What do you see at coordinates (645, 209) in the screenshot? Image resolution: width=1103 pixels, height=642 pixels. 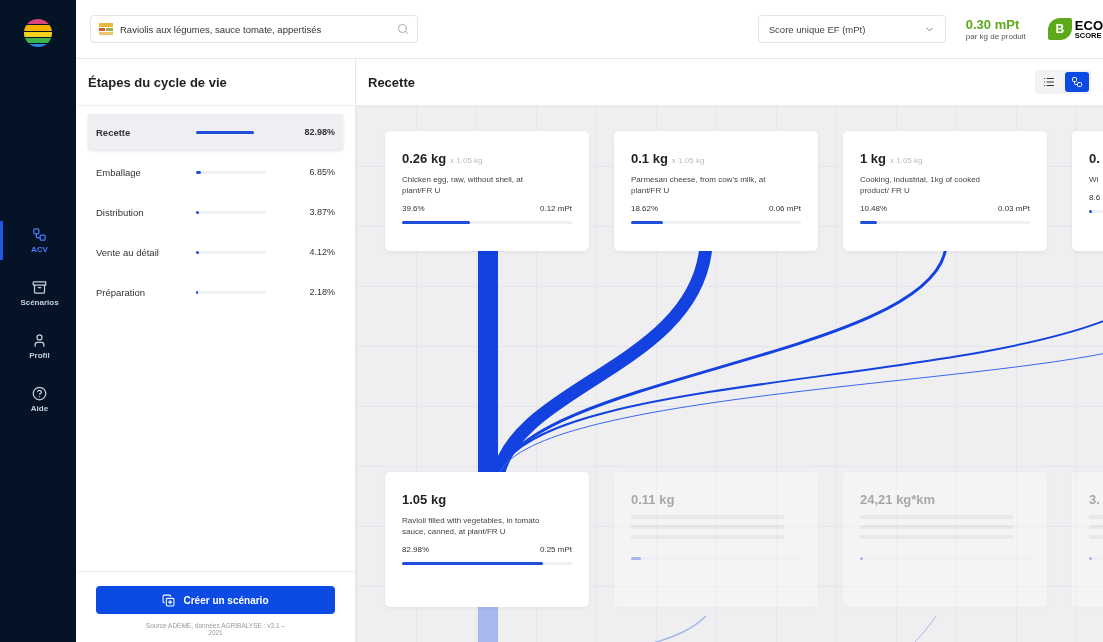 I see `share: 18.62%` at bounding box center [645, 209].